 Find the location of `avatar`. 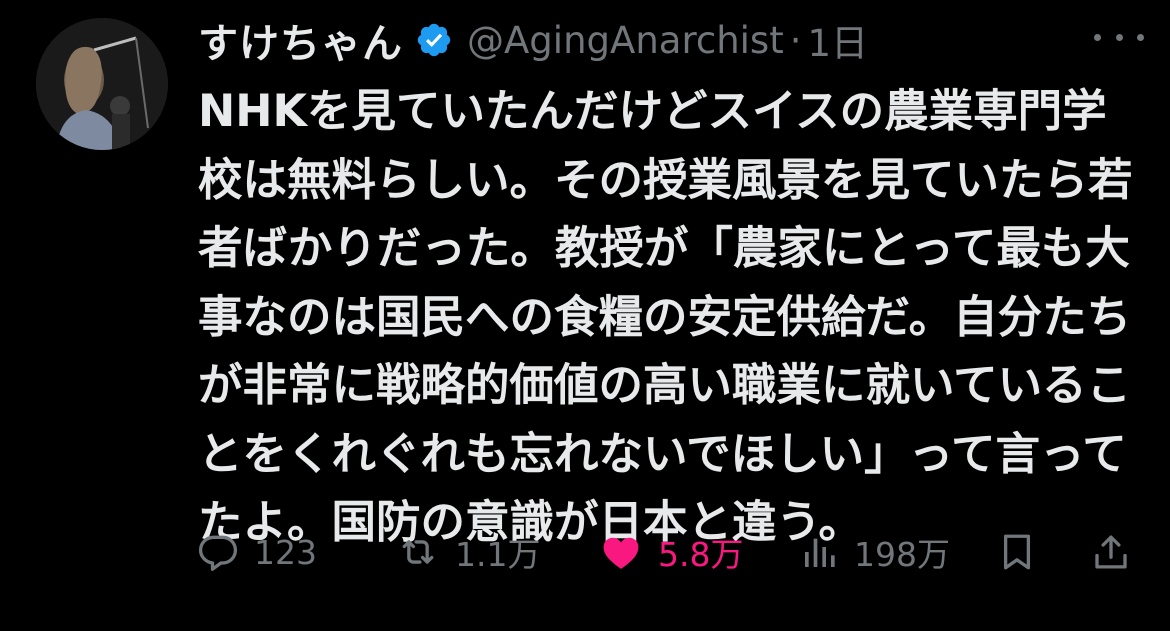

avatar is located at coordinates (102, 84).